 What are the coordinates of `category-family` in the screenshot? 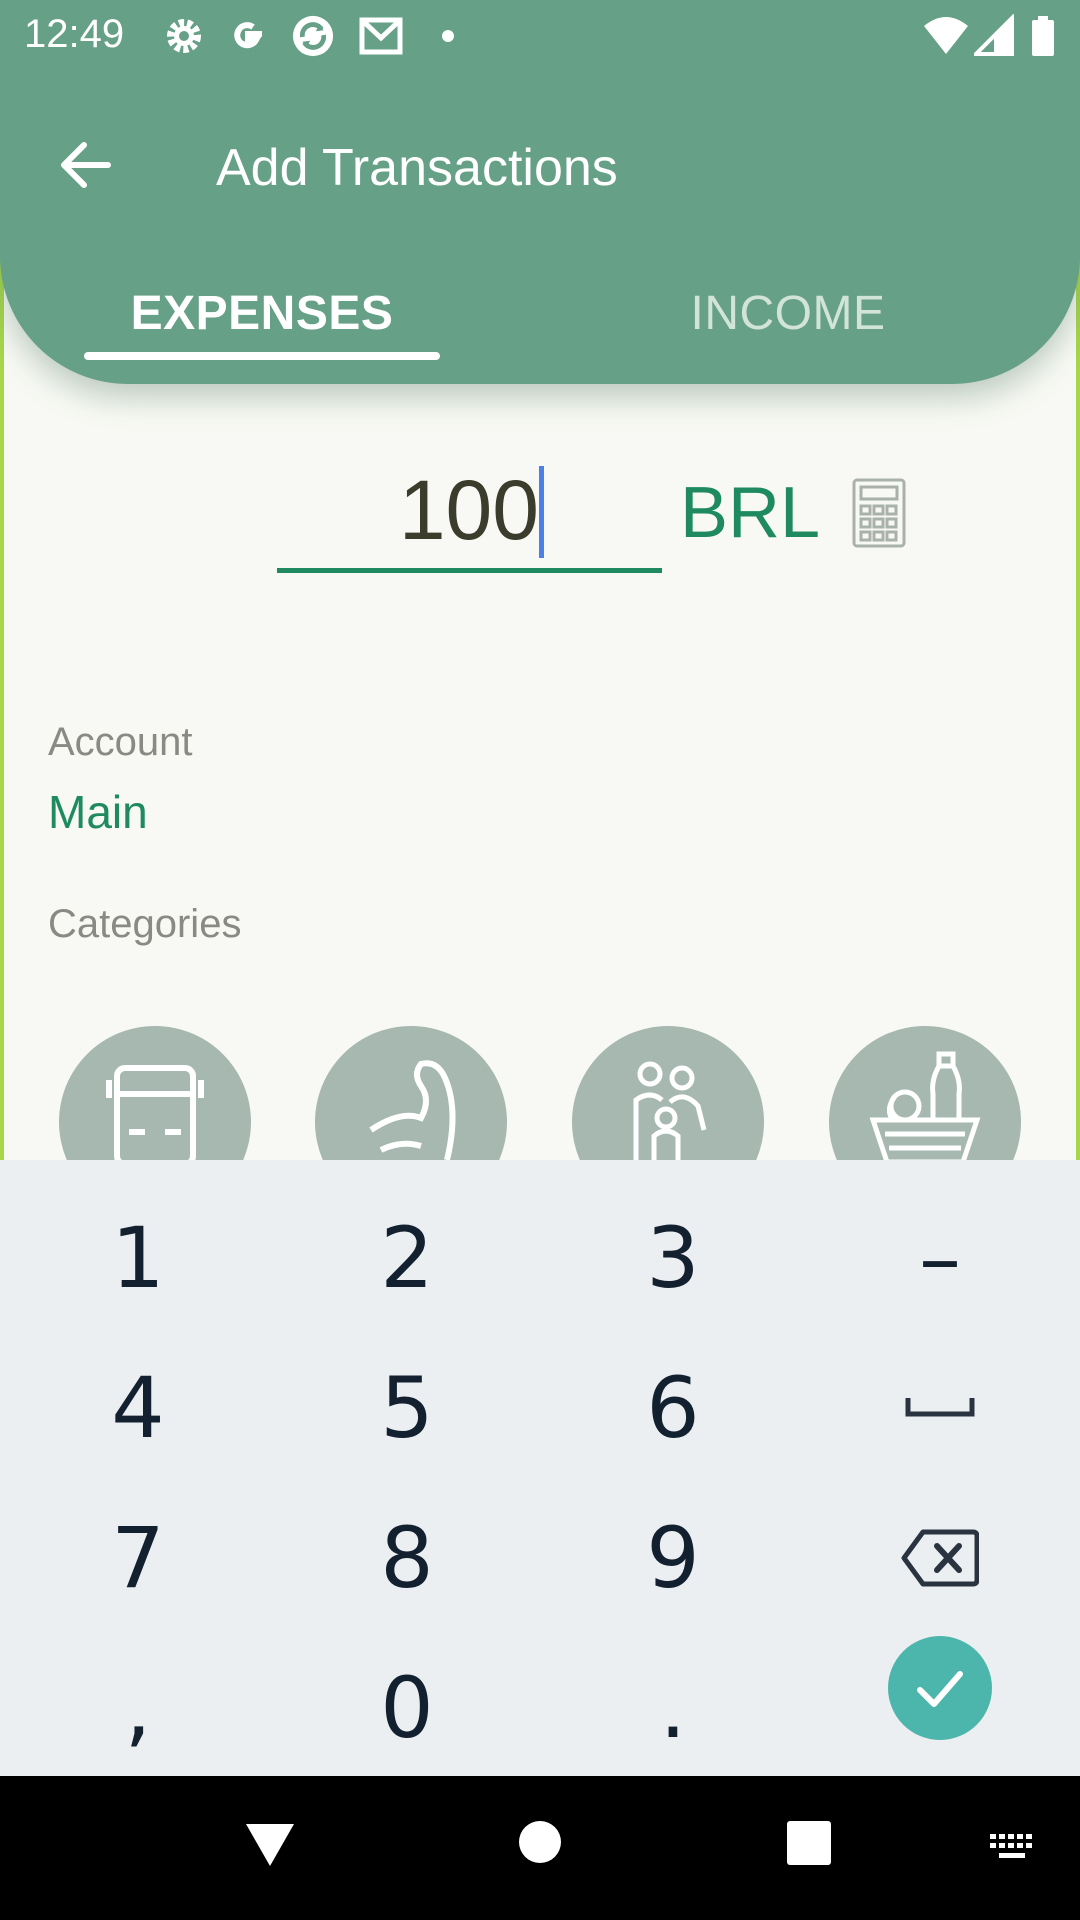 It's located at (668, 1093).